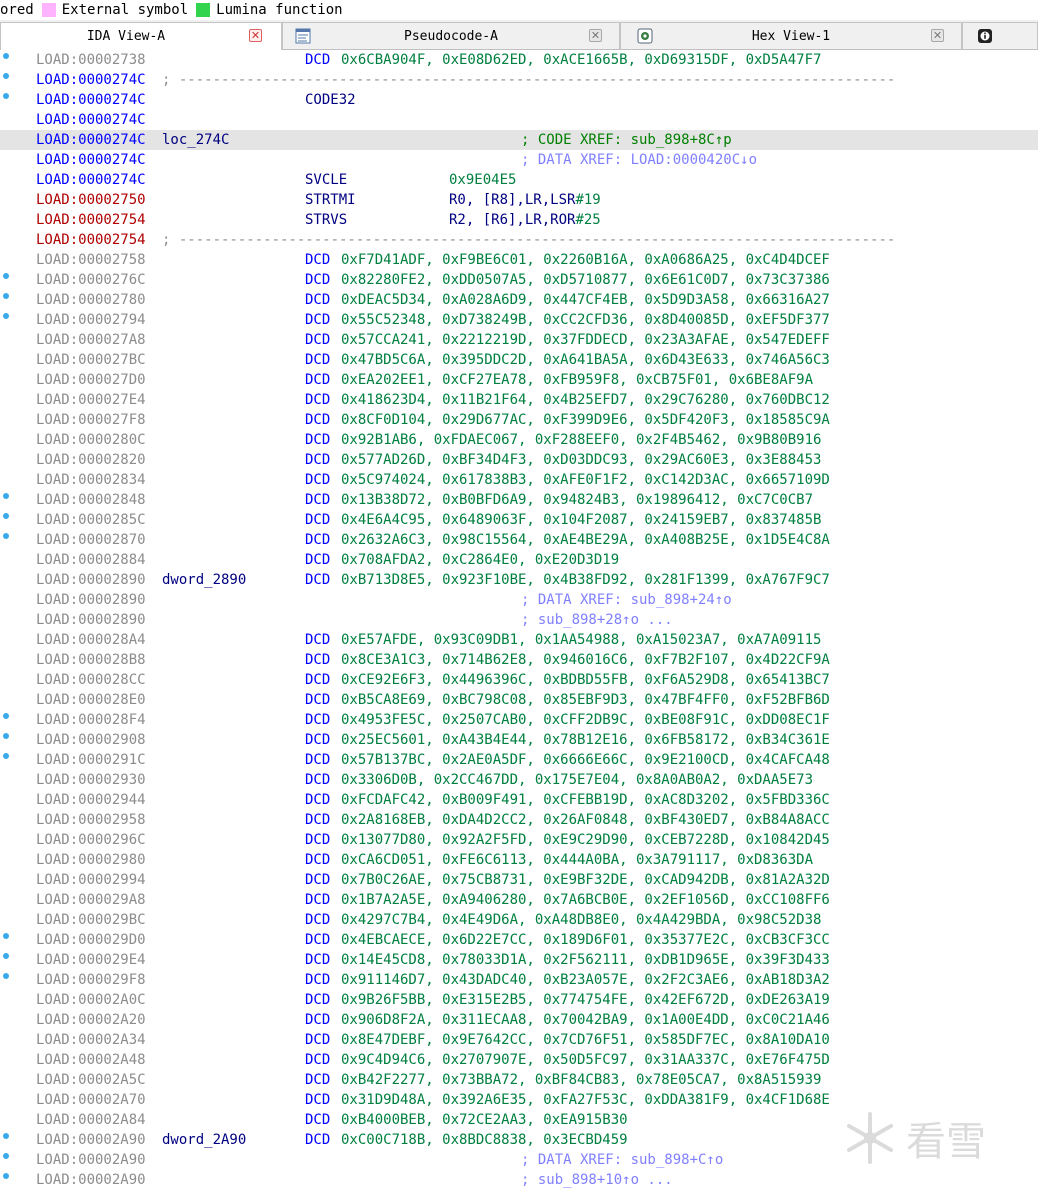 This screenshot has height=1194, width=1038. What do you see at coordinates (791, 35) in the screenshot?
I see `tab-hex-view-1: Hex View-1 ✕` at bounding box center [791, 35].